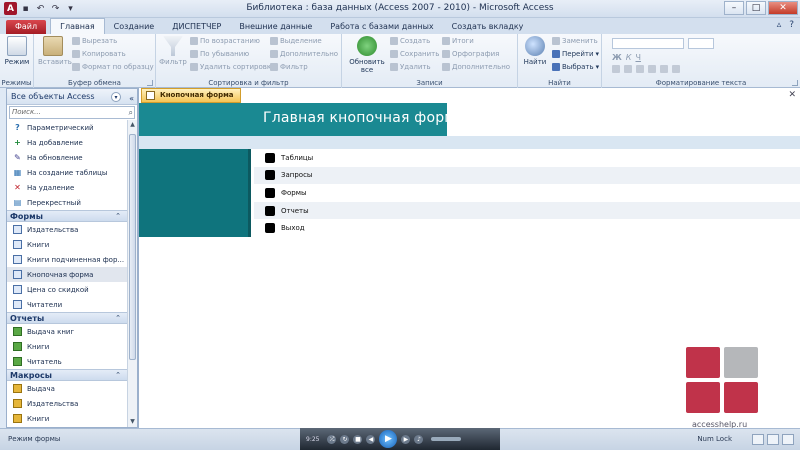 The height and width of the screenshot is (450, 800). I want to click on save-record-button: Сохранить, so click(414, 54).